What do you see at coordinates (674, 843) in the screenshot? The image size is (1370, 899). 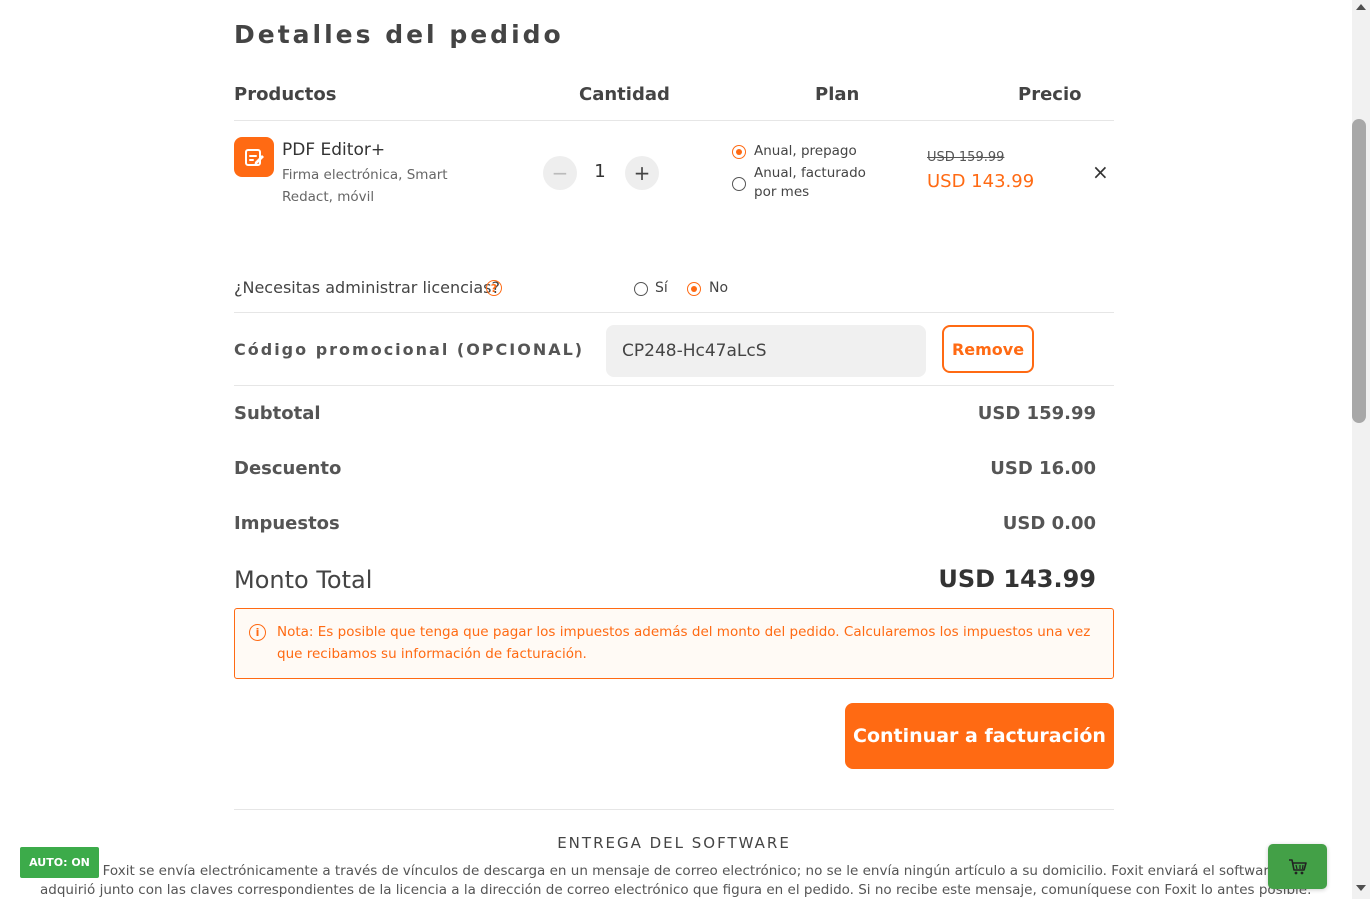 I see `delivery-title: ENTREGA DEL SOFTWARE` at bounding box center [674, 843].